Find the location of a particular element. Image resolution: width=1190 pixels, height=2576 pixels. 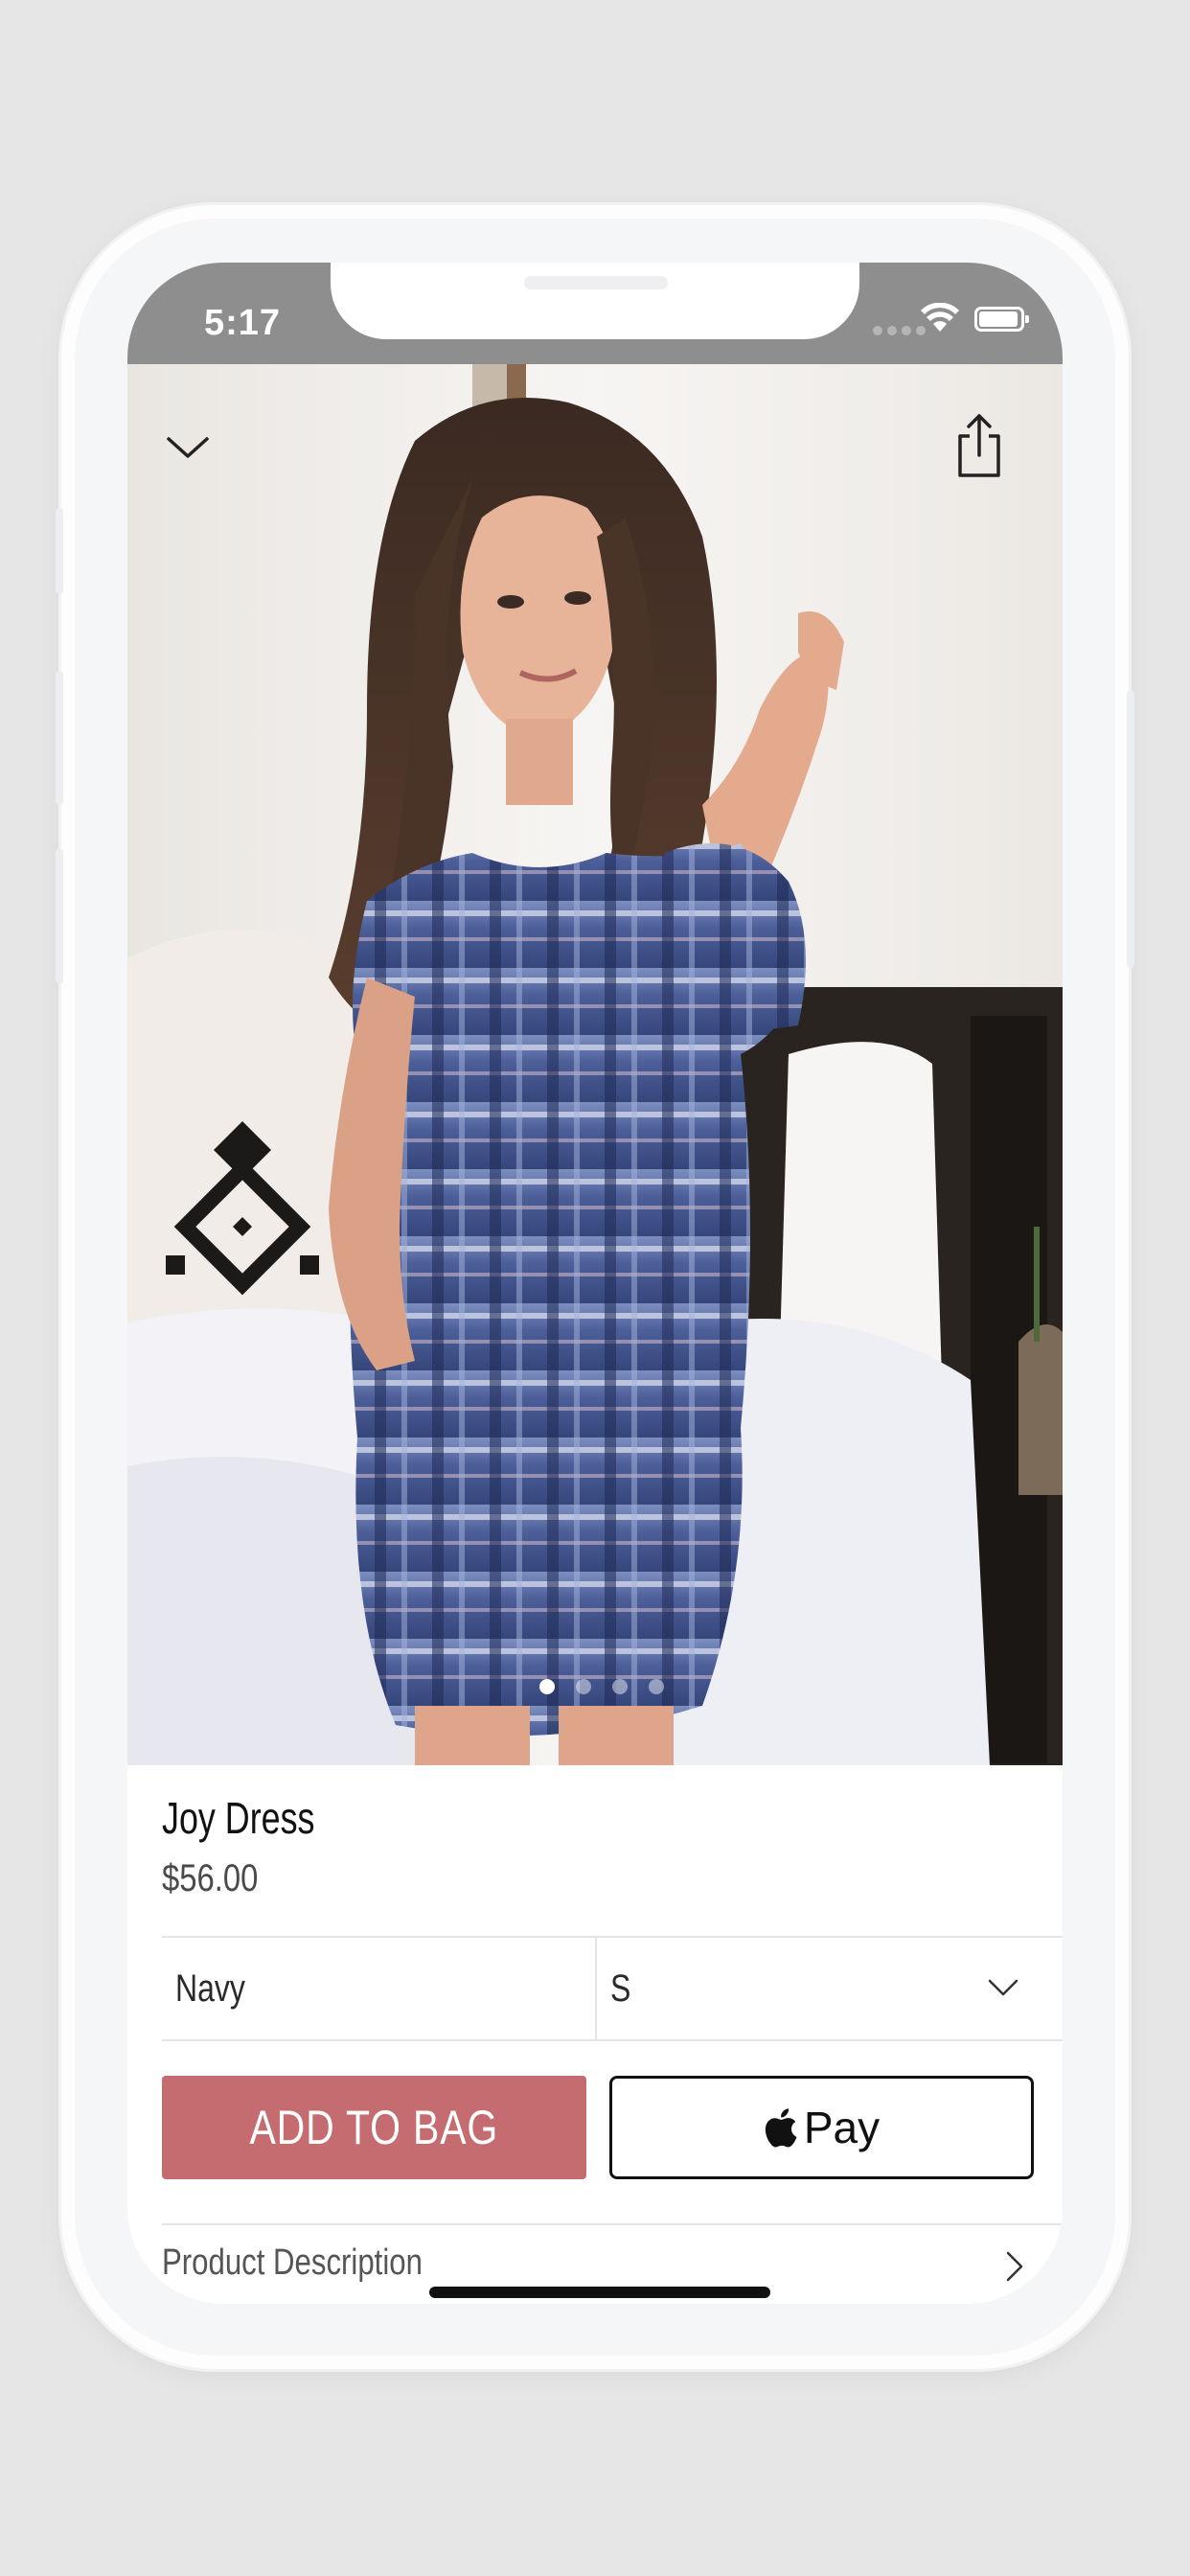

wifi-icon is located at coordinates (940, 317).